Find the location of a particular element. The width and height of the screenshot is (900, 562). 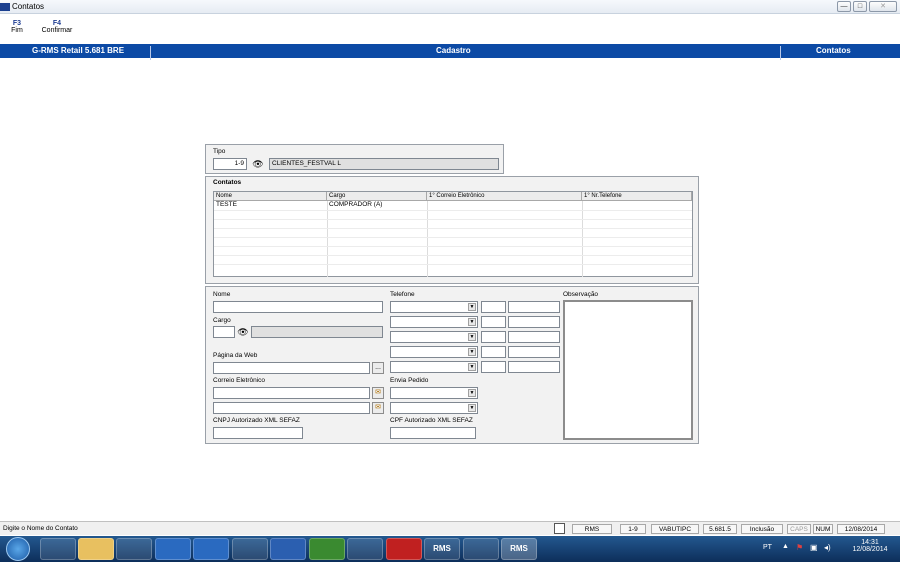

taskbar: RMS RMS PT ▲ ⚑ ▣ ◂) 14:31 12/08/2014 is located at coordinates (450, 549).